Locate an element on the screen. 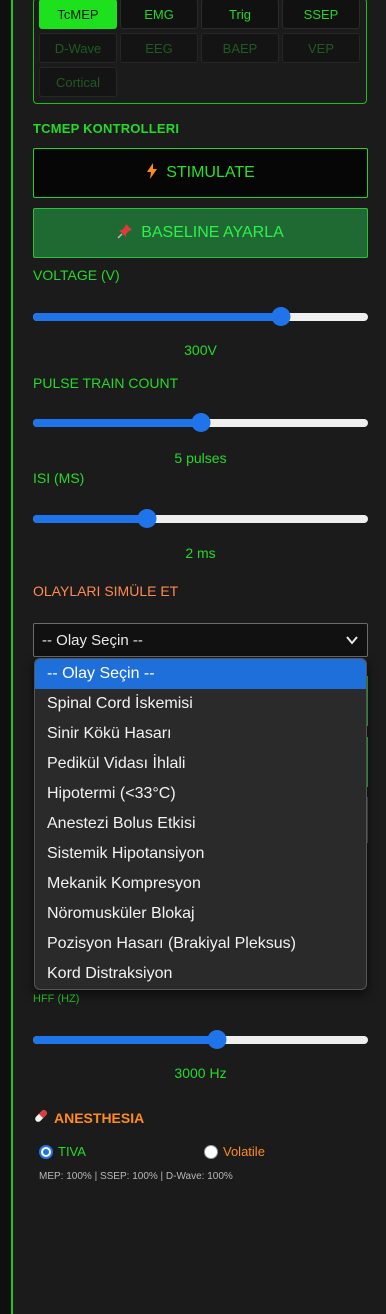  stimulate-button: STIMULATE is located at coordinates (200, 173).